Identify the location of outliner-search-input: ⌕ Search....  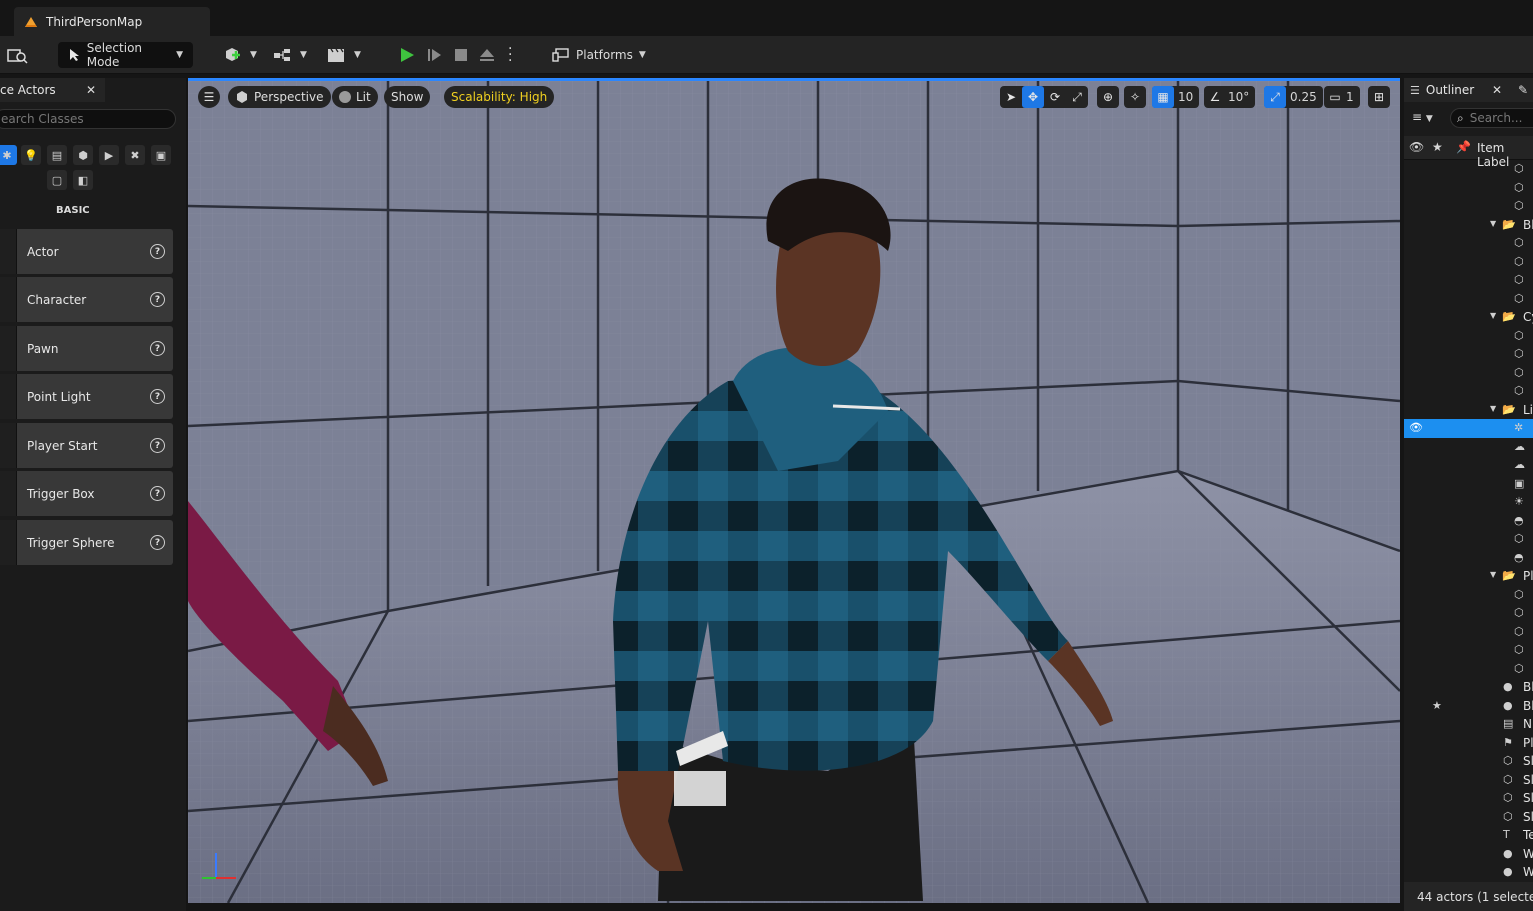
(1491, 118).